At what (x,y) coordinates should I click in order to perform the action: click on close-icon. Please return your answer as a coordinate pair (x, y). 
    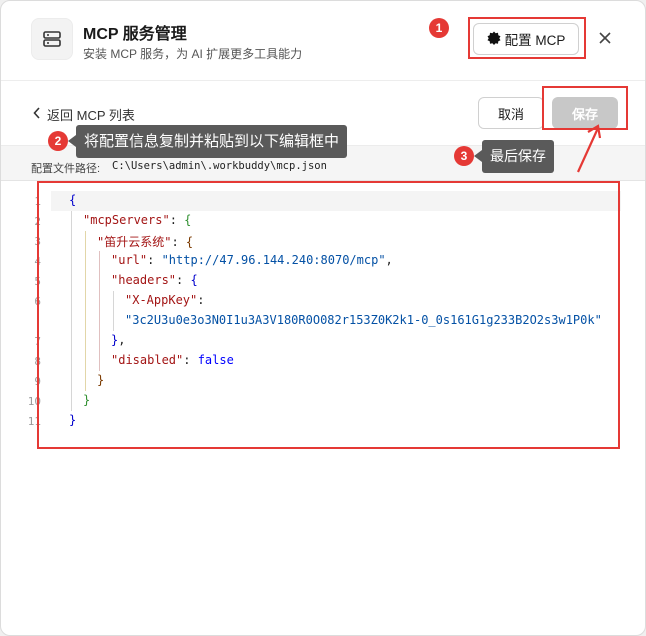
    Looking at the image, I should click on (605, 38).